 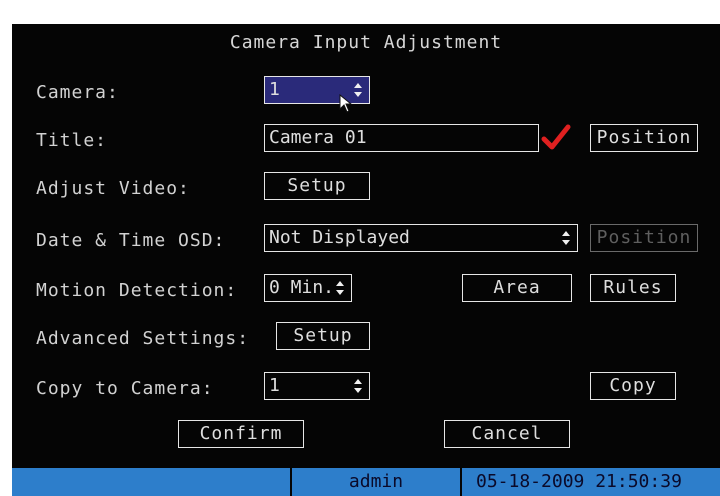 I want to click on mouse-pointer-icon, so click(x=346, y=103).